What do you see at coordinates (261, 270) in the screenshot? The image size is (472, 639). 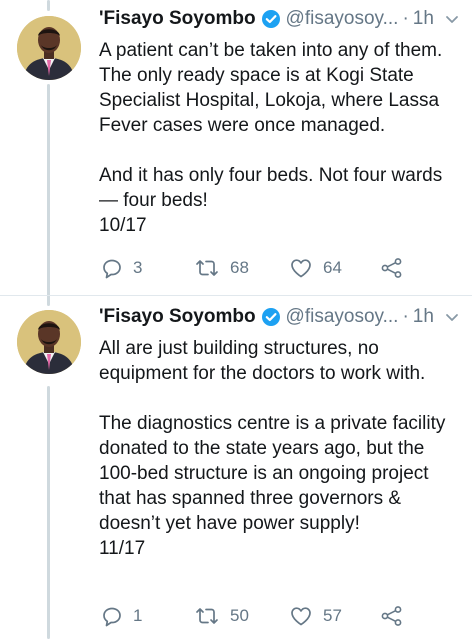 I see `tweet-actions: 3 68 64` at bounding box center [261, 270].